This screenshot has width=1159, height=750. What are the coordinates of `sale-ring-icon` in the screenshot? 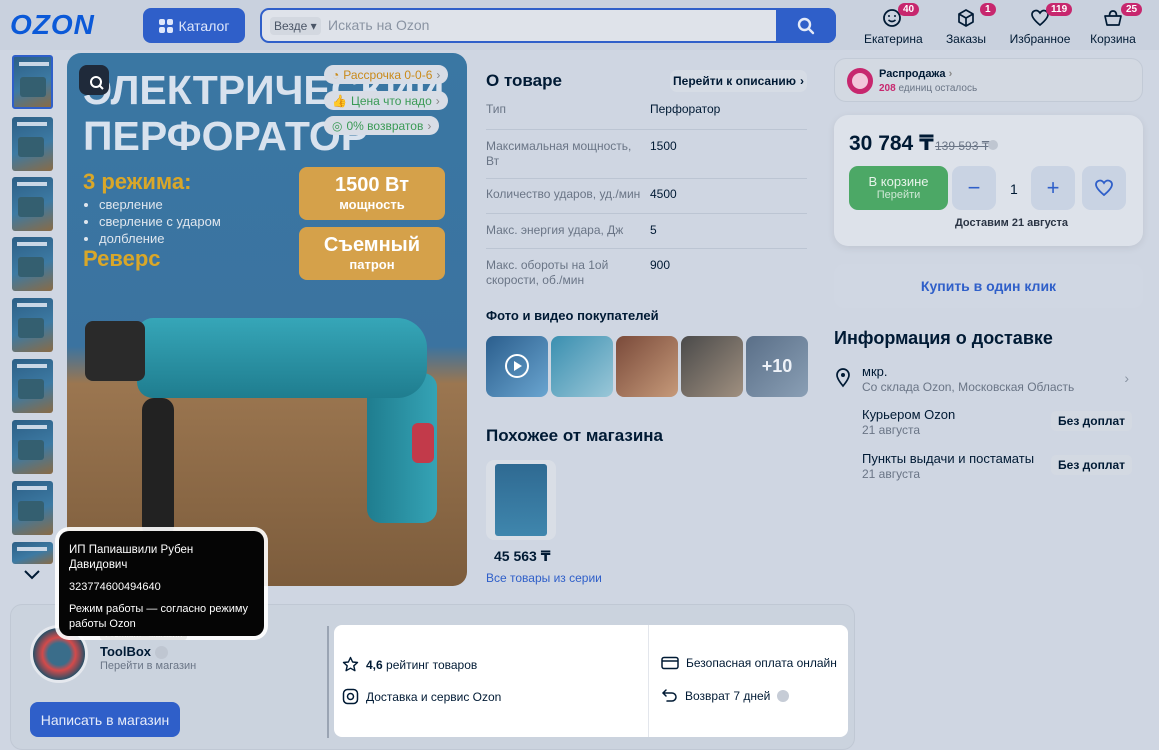 It's located at (860, 81).